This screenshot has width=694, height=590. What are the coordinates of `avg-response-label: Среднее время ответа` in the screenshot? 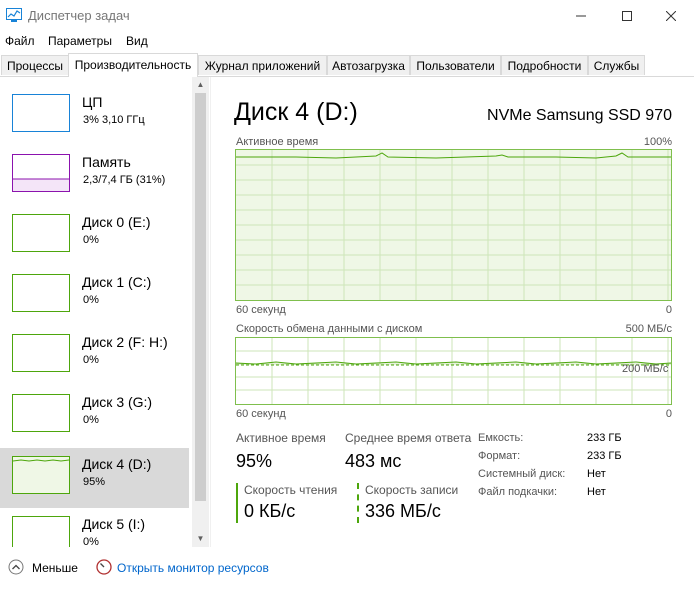 It's located at (408, 438).